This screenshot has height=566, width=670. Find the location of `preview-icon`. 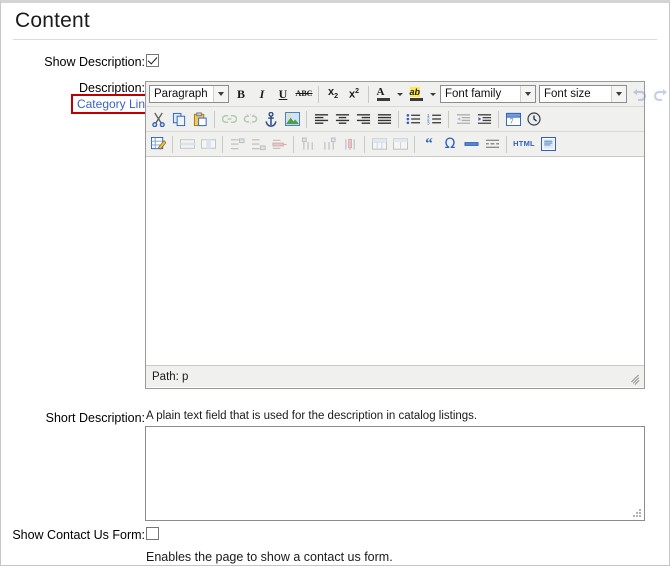

preview-icon is located at coordinates (548, 144).